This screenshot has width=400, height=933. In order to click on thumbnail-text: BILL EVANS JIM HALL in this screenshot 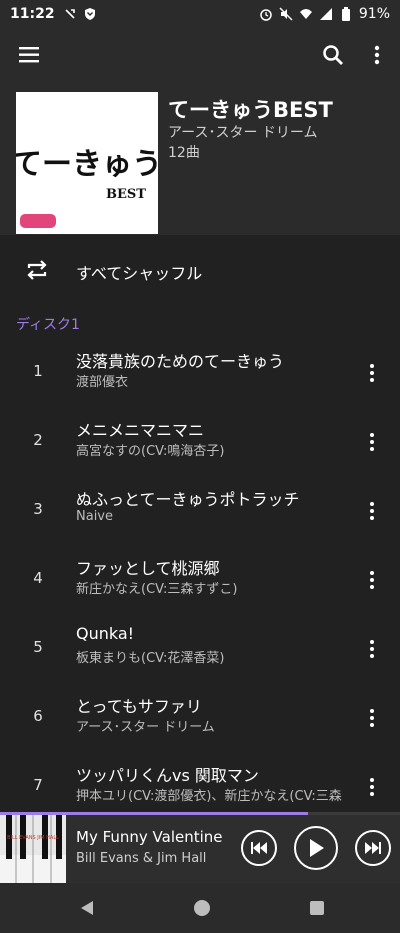, I will do `click(33, 838)`.